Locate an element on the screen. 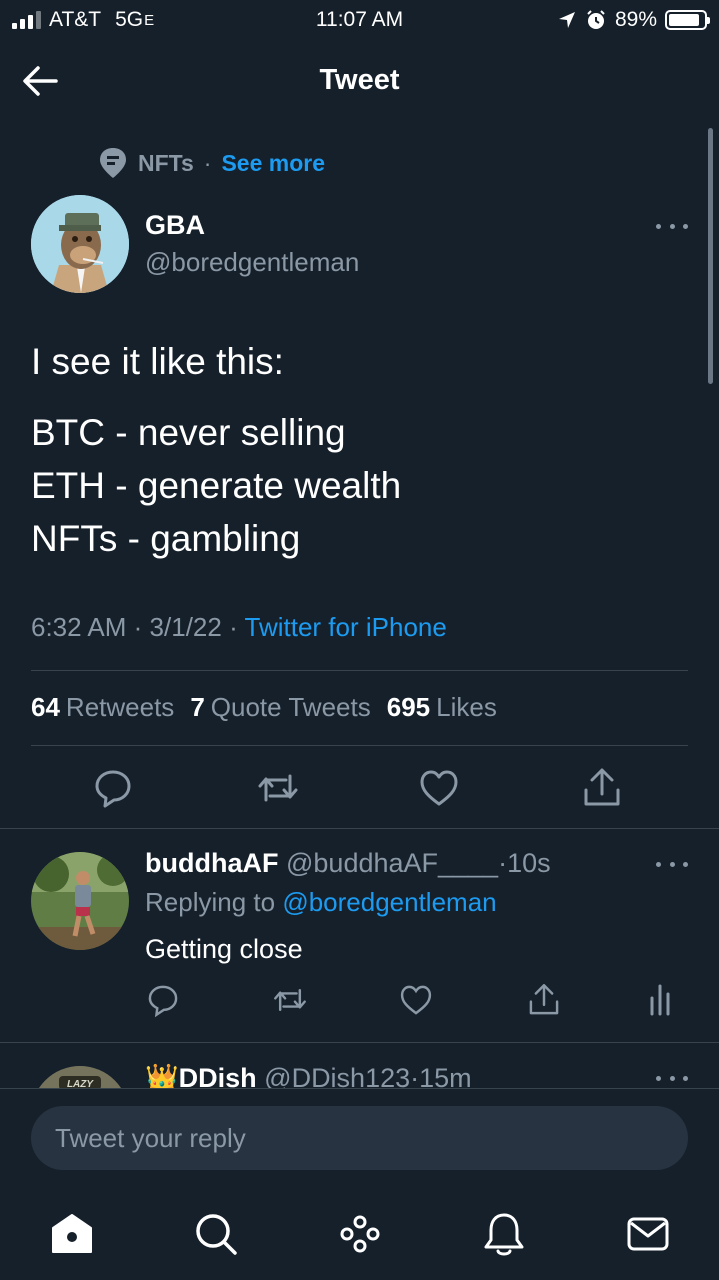  topic-row: NFTs · See more is located at coordinates (211, 163).